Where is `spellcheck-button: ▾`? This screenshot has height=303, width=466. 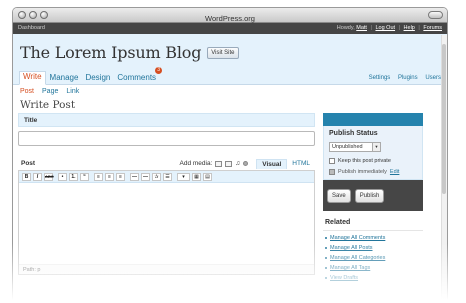
spellcheck-button: ▾ is located at coordinates (183, 176).